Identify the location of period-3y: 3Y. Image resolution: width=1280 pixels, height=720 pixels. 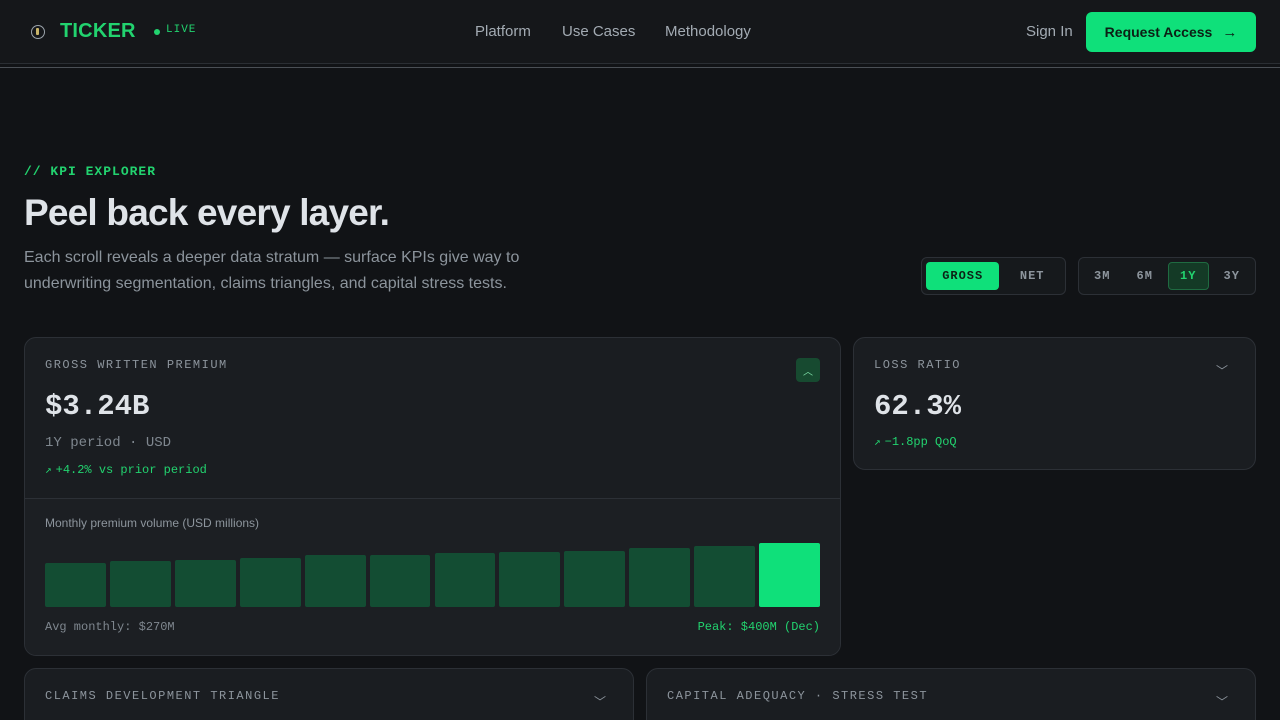
(1232, 276).